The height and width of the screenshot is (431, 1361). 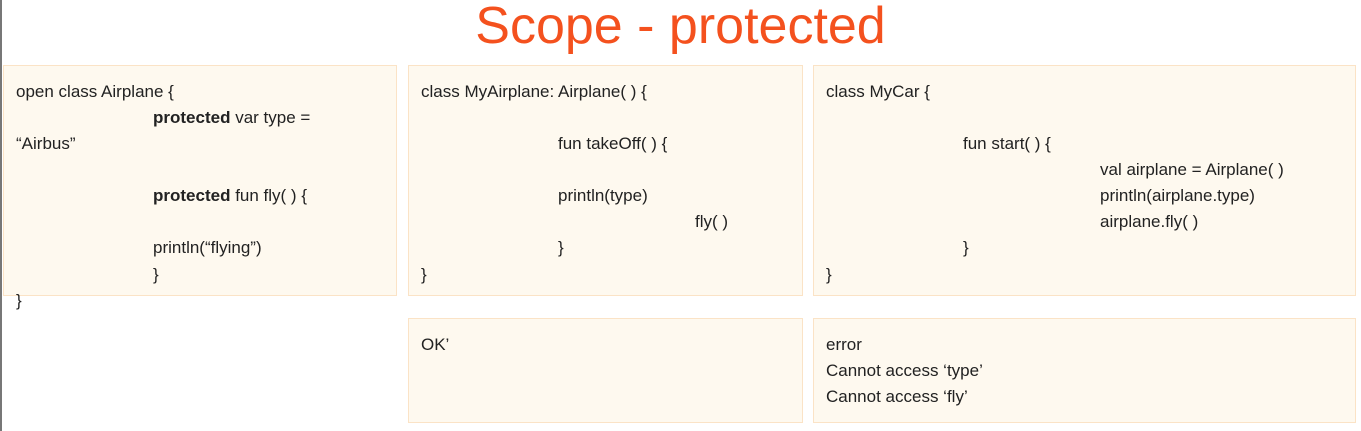 What do you see at coordinates (270, 117) in the screenshot?
I see `code-text: var type =` at bounding box center [270, 117].